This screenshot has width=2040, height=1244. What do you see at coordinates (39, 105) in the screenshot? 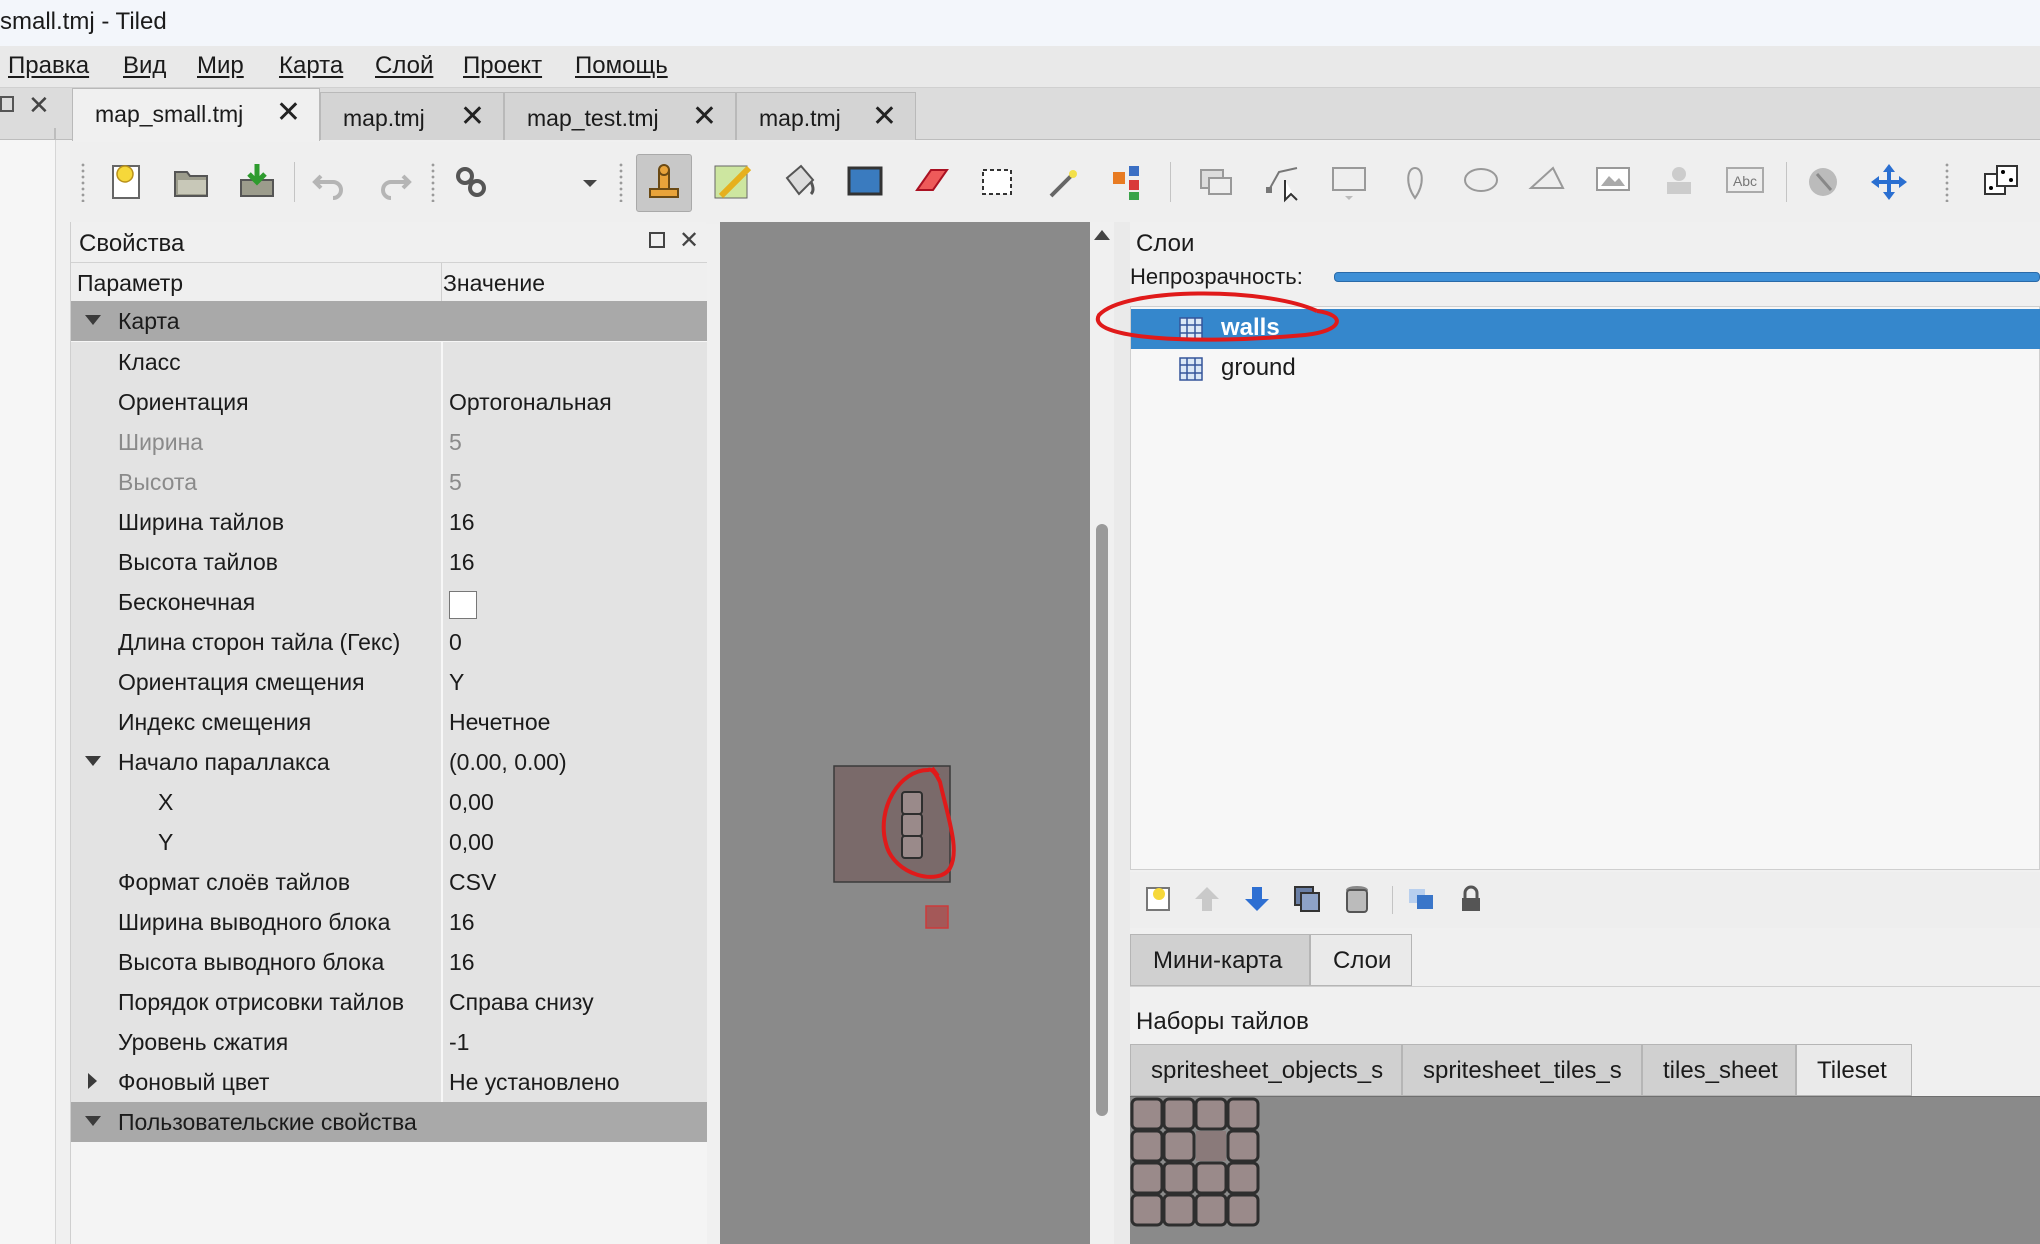
I see `close-dock-icon: ✕` at bounding box center [39, 105].